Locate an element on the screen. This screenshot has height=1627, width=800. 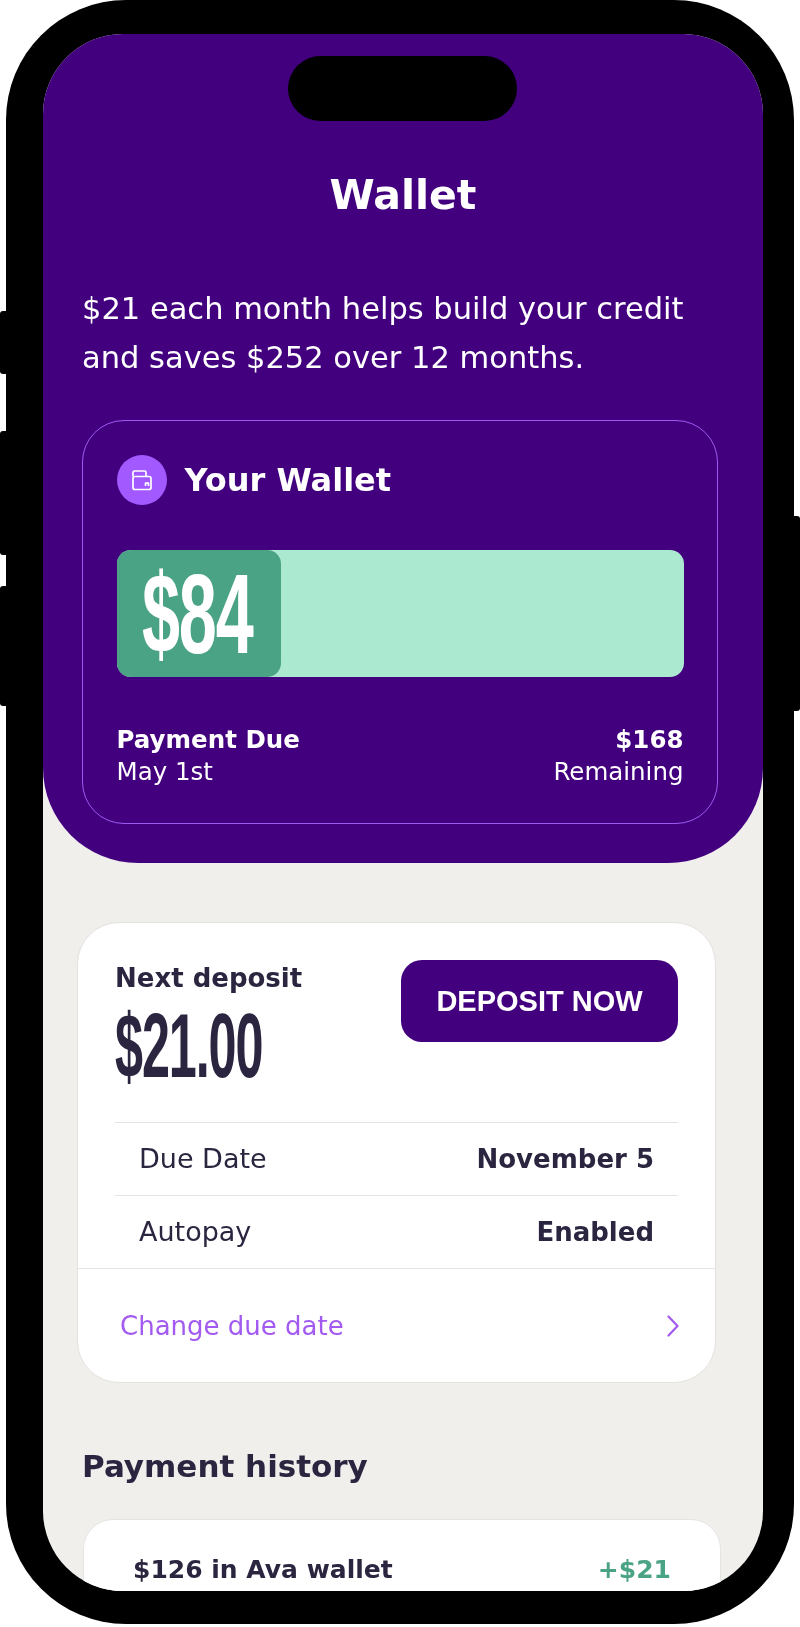
deposit-amount: $21.00 is located at coordinates (189, 1046).